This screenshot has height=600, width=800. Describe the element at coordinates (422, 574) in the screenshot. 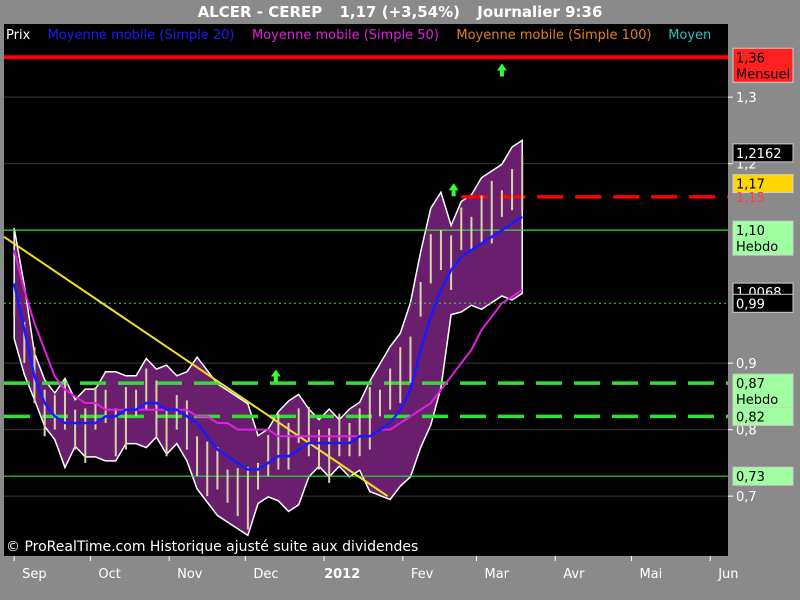

I see `x-tick-label: Fev` at that location.